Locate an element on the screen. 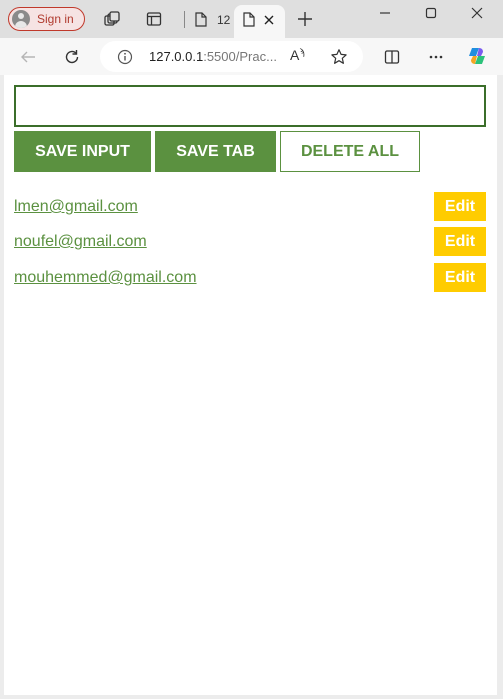 This screenshot has width=503, height=699. tab-strip: Sign in 12 is located at coordinates (251, 19).